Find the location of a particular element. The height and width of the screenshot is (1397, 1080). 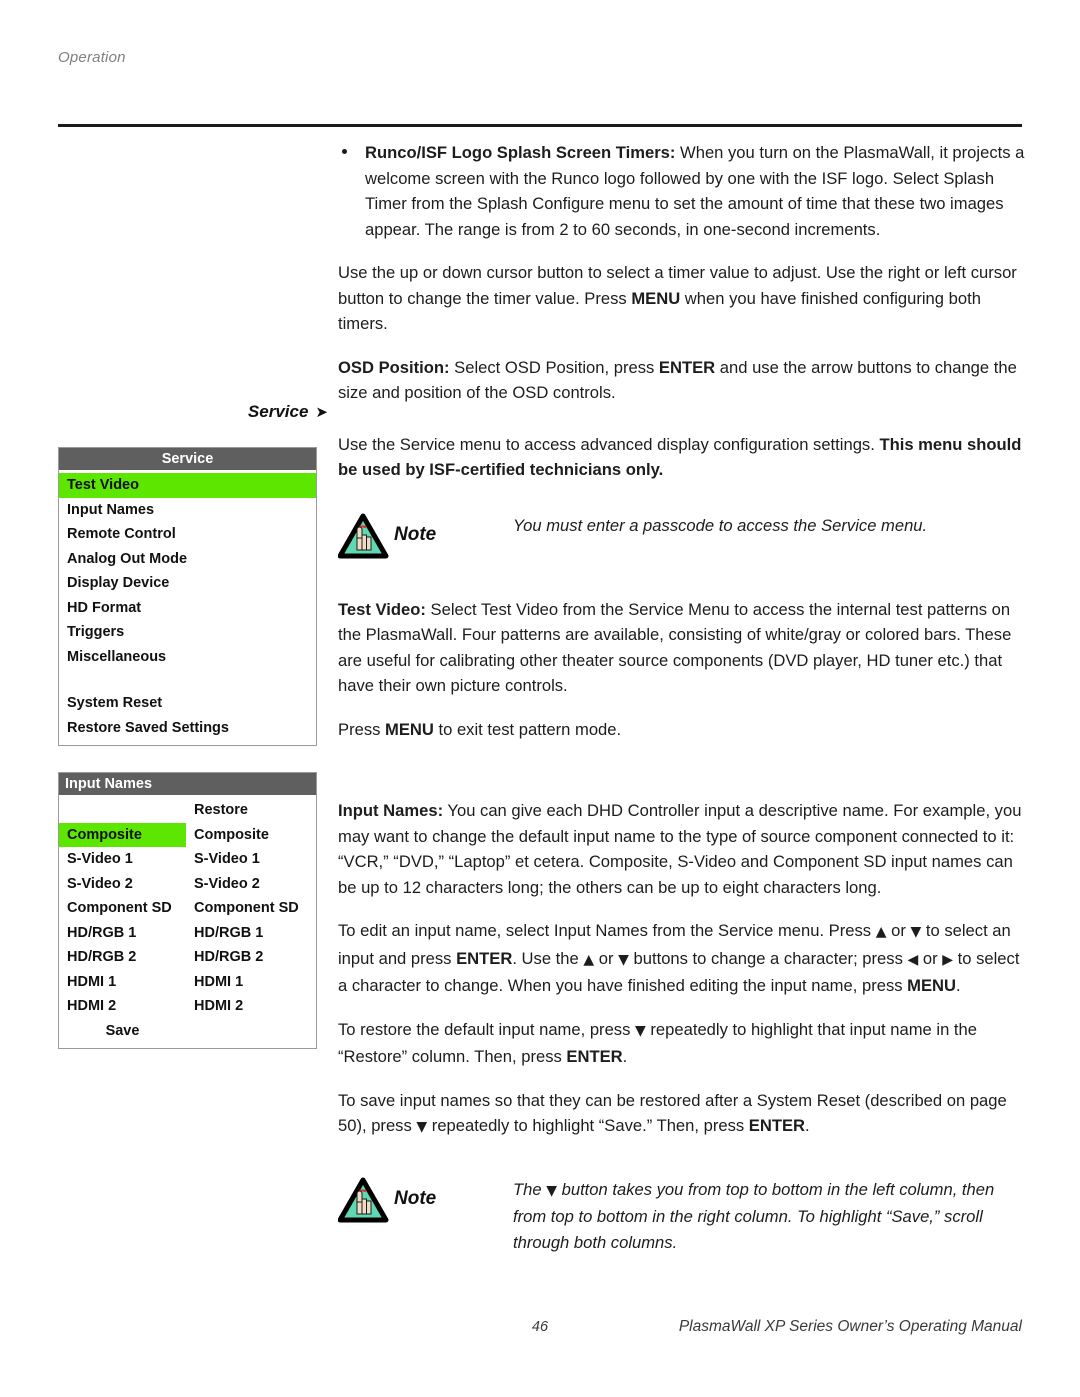

margin-label-service: Service ➤ is located at coordinates (278, 412).